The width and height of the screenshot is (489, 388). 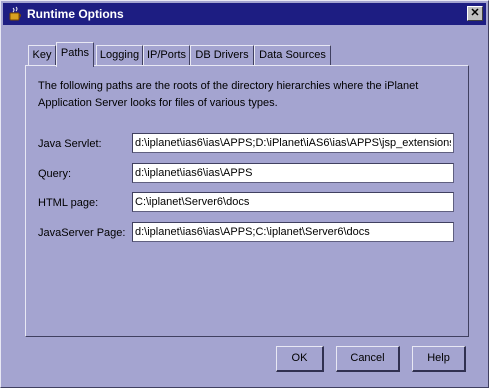 What do you see at coordinates (300, 359) in the screenshot?
I see `ok-button: OK` at bounding box center [300, 359].